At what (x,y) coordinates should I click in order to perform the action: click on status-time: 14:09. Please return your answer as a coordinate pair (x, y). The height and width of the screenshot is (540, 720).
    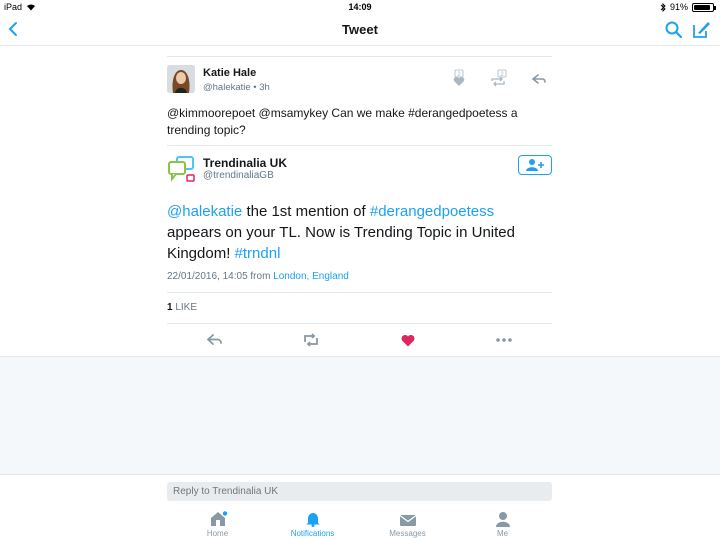
    Looking at the image, I should click on (360, 7).